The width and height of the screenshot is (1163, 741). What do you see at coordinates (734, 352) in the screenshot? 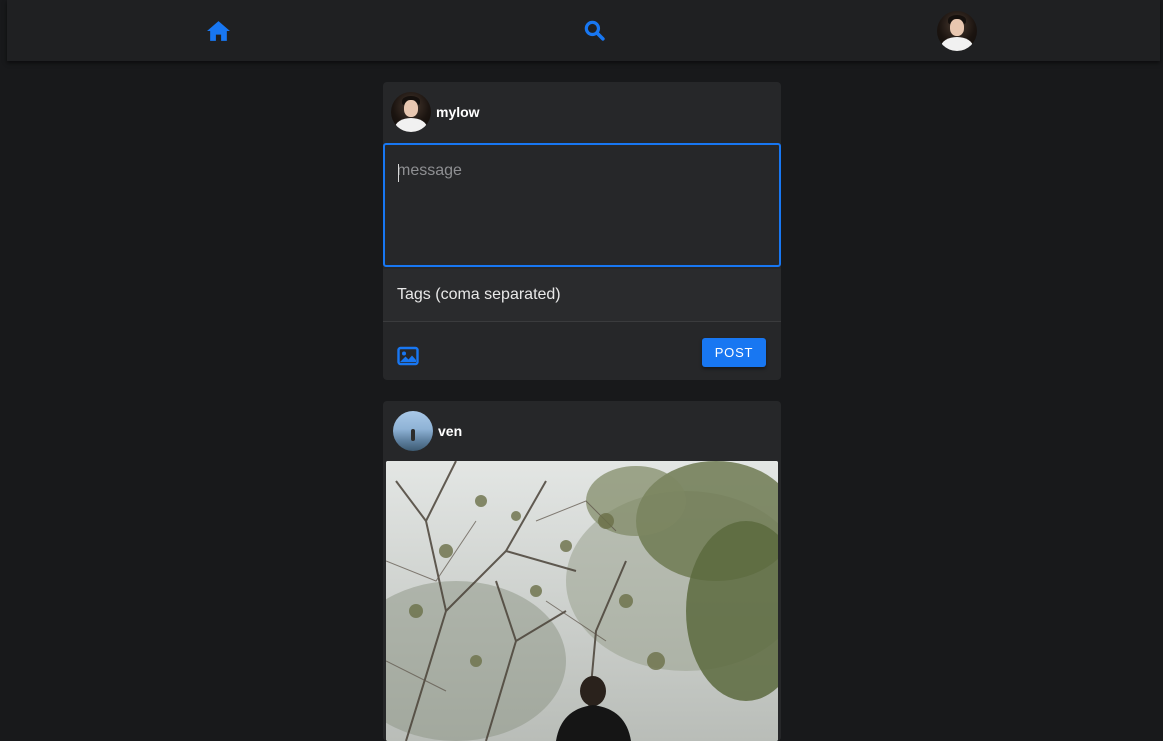
I see `post-button: POST` at bounding box center [734, 352].